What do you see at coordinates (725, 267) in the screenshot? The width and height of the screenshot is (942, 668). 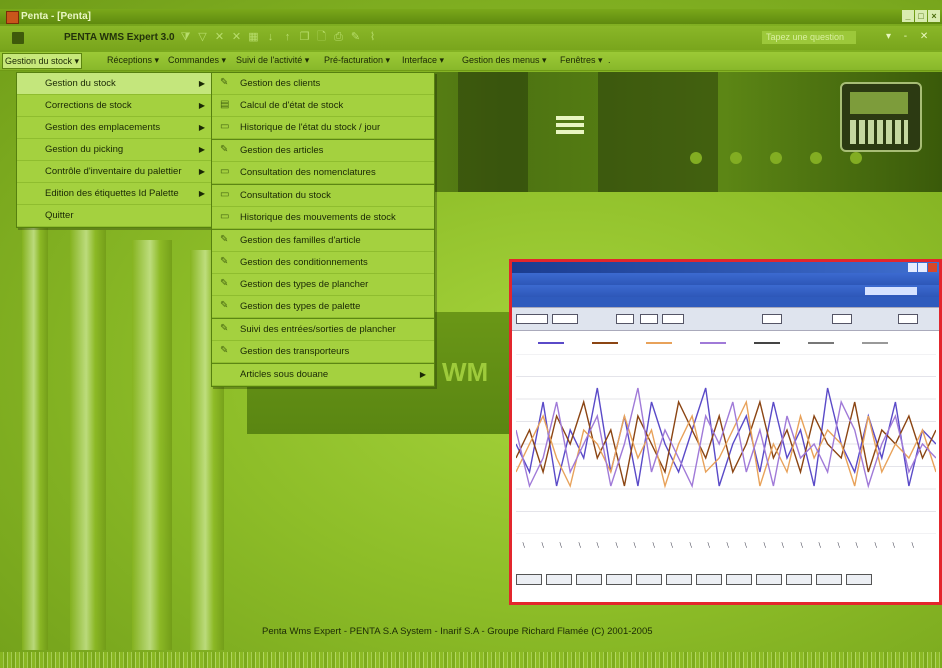 I see `inset-title-bar` at bounding box center [725, 267].